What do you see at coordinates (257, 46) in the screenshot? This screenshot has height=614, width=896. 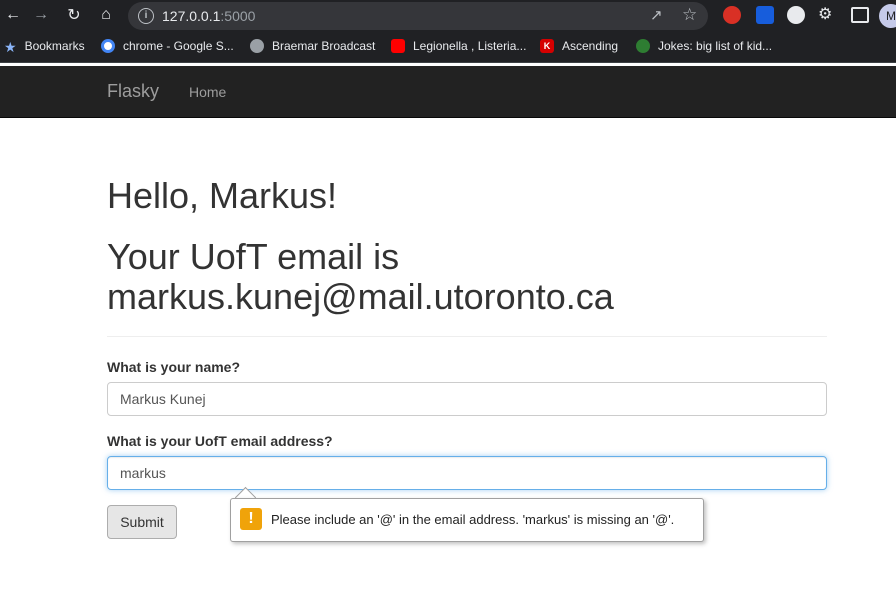 I see `globe-icon` at bounding box center [257, 46].